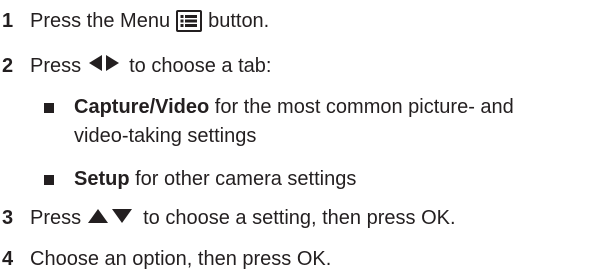  I want to click on menu-list-icon, so click(189, 21).